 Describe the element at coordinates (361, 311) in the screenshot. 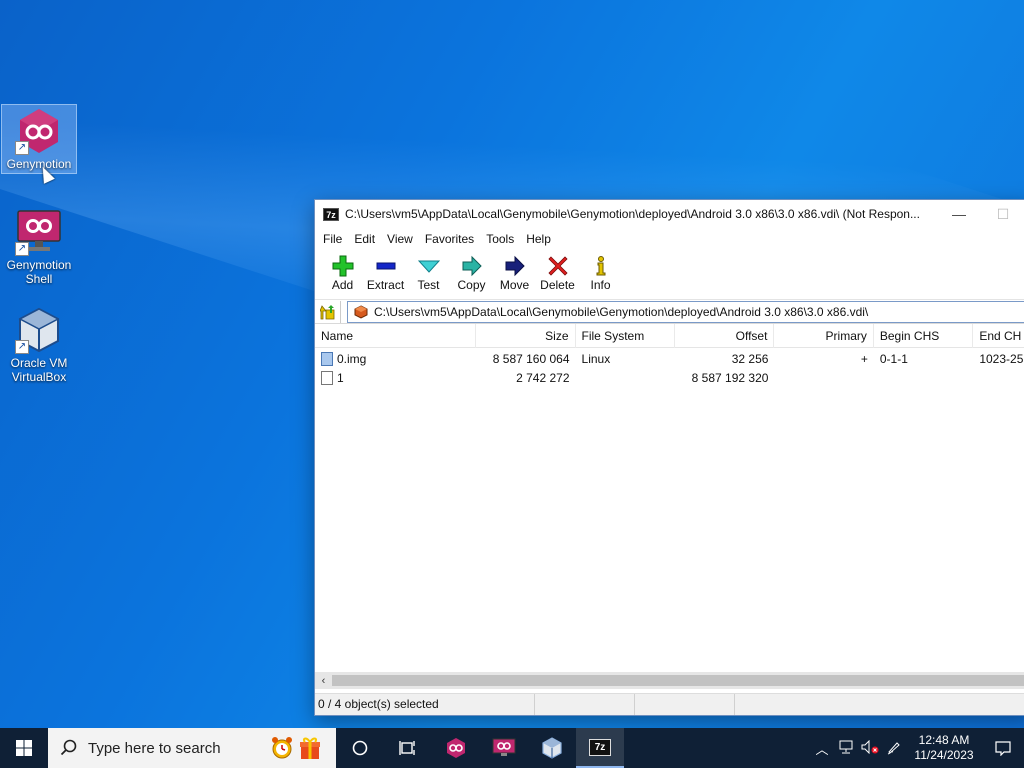

I see `archive-cube-icon` at that location.